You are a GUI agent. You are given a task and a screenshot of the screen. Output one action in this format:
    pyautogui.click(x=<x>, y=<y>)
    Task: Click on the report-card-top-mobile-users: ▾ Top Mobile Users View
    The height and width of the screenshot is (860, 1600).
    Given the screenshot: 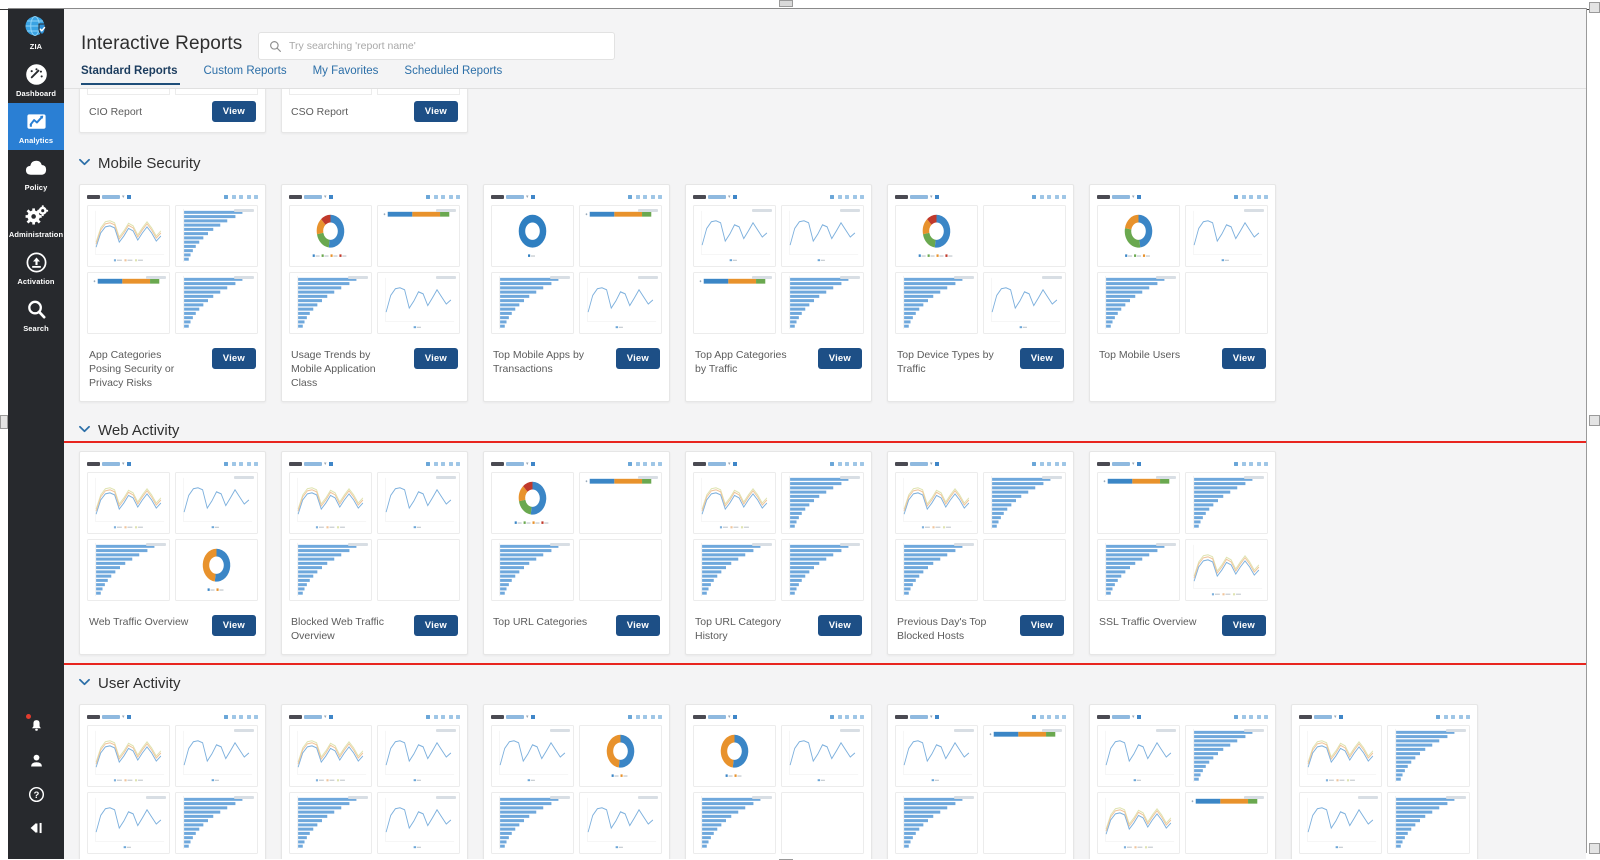 What is the action you would take?
    pyautogui.click(x=1182, y=293)
    